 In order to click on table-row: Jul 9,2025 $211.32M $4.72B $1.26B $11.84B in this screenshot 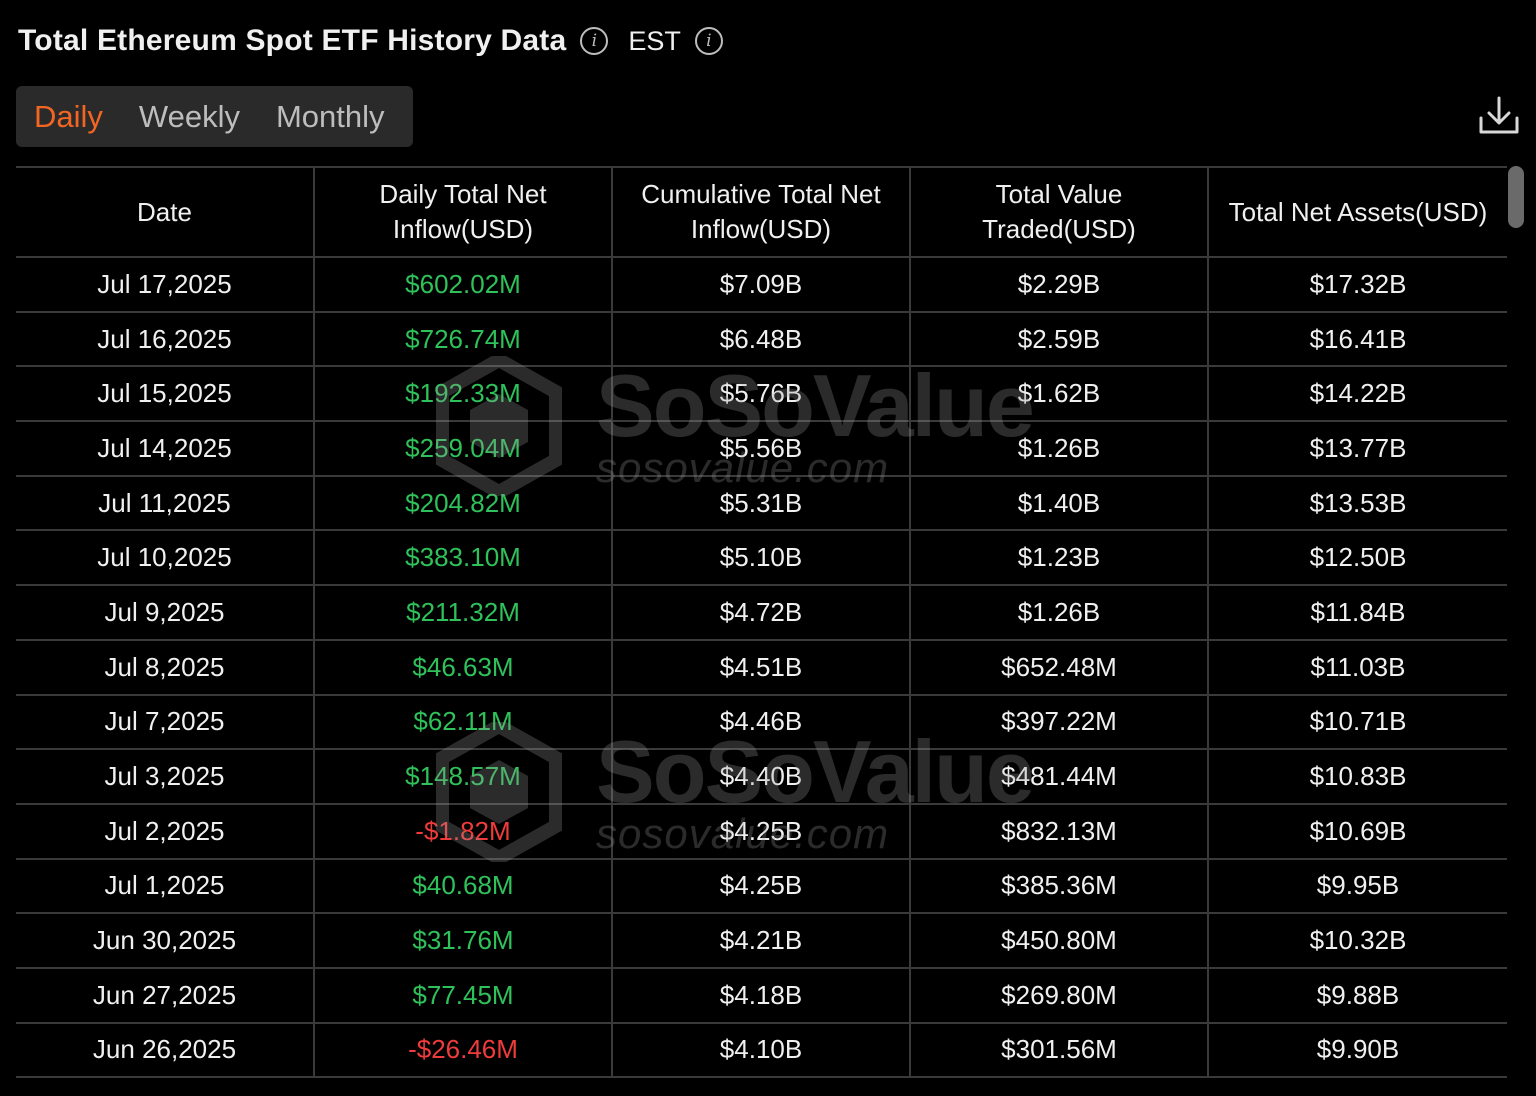, I will do `click(761, 612)`.